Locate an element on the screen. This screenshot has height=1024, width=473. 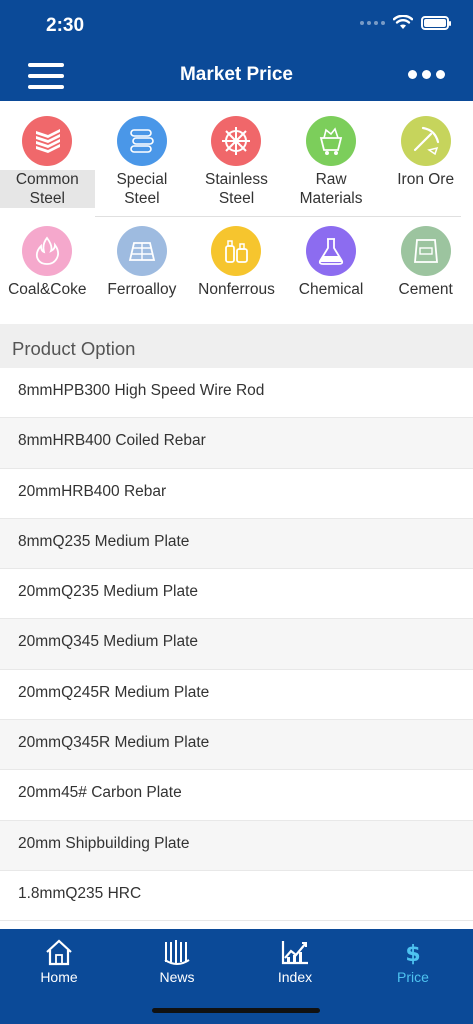
steel-pipes-icon is located at coordinates (141, 141).